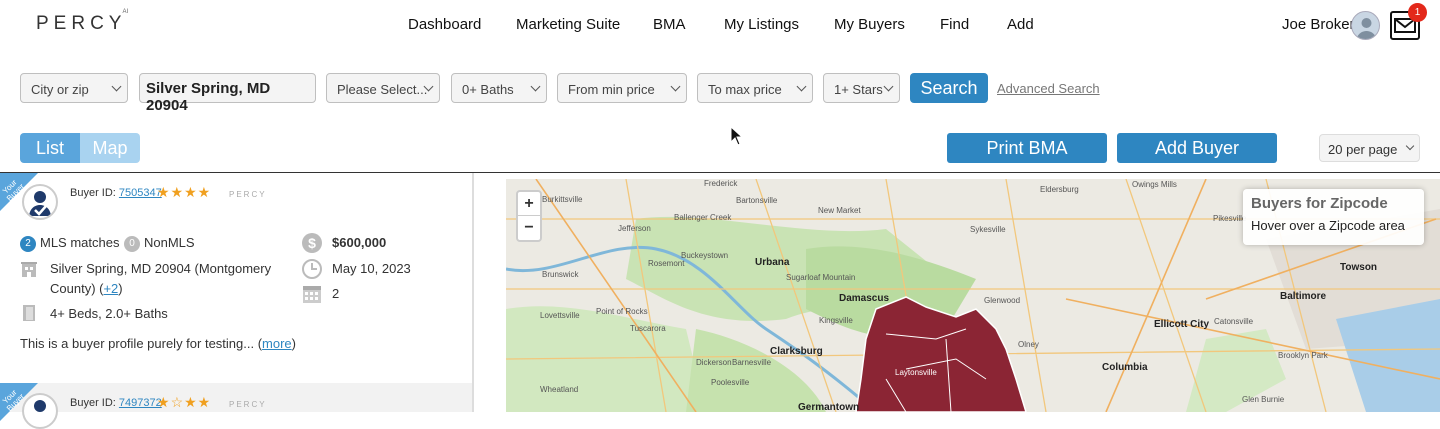 This screenshot has width=1440, height=429. I want to click on search-button: Search, so click(949, 88).